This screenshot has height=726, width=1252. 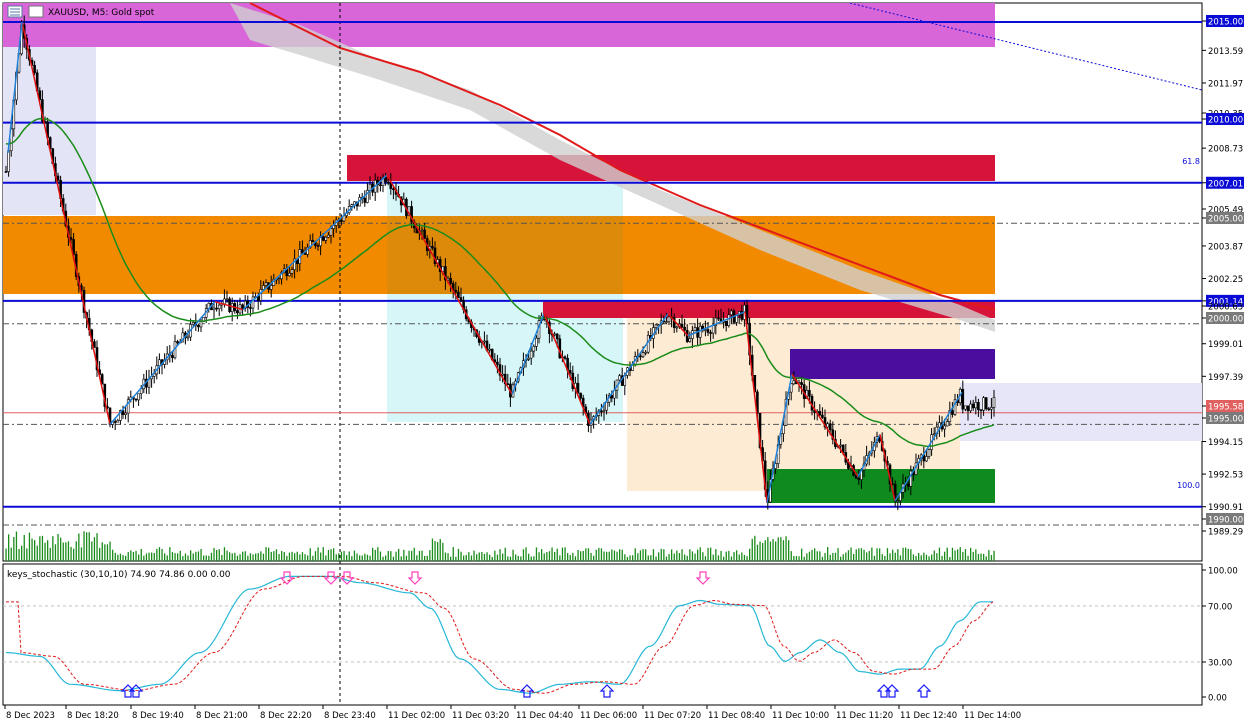 I want to click on osc-tick-label: 70.00, so click(x=1220, y=608).